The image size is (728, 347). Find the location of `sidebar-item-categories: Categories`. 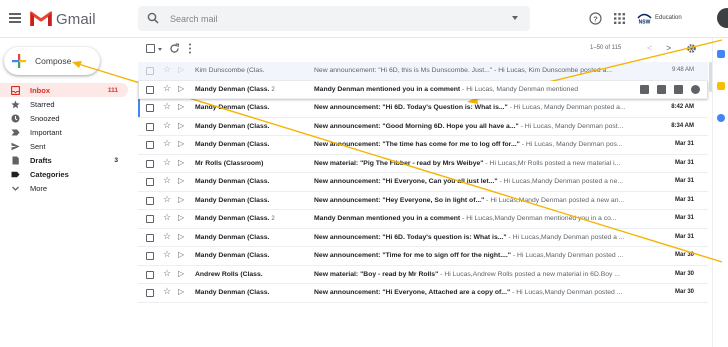

sidebar-item-categories: Categories is located at coordinates (64, 174).